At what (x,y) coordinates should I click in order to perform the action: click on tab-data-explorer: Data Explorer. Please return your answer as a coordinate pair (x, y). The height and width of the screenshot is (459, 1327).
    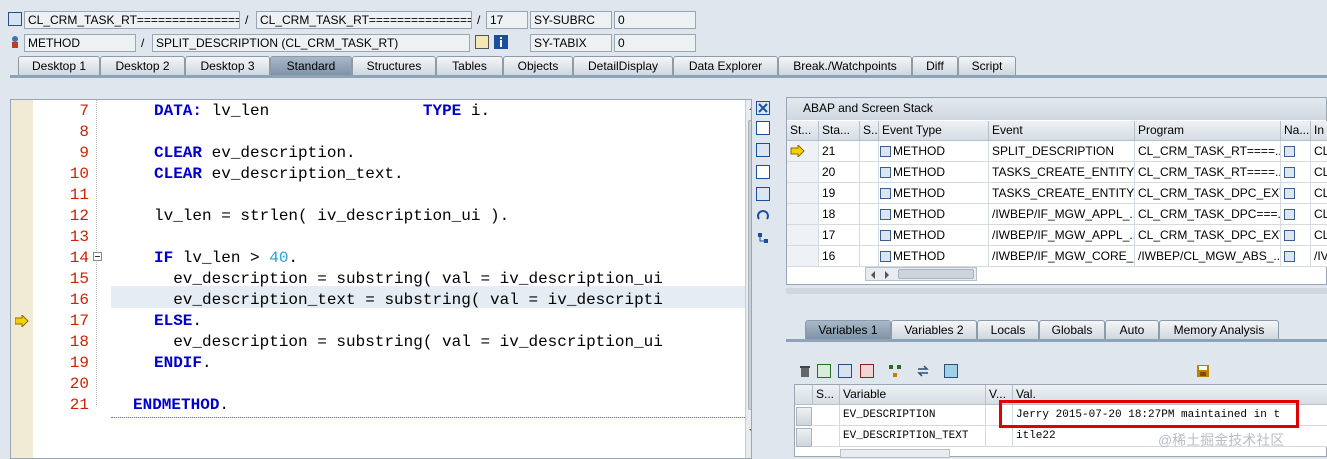
    Looking at the image, I should click on (725, 65).